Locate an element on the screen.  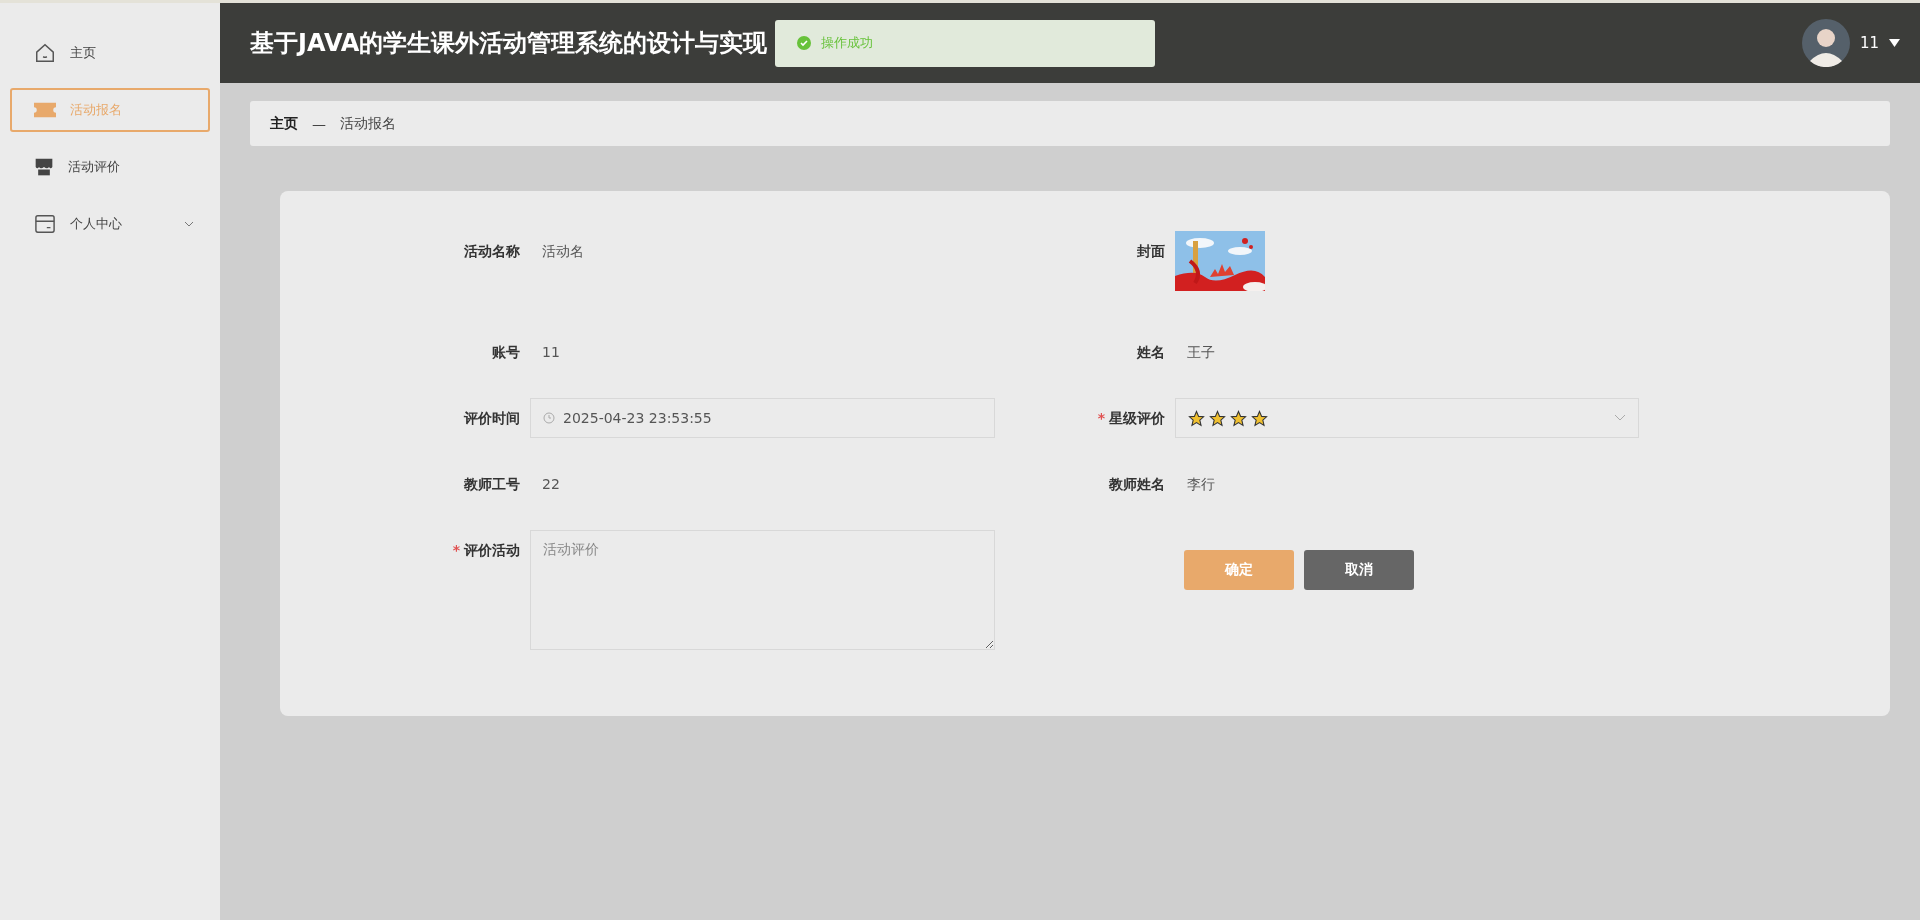
cancel-button: 取消 is located at coordinates (1359, 570).